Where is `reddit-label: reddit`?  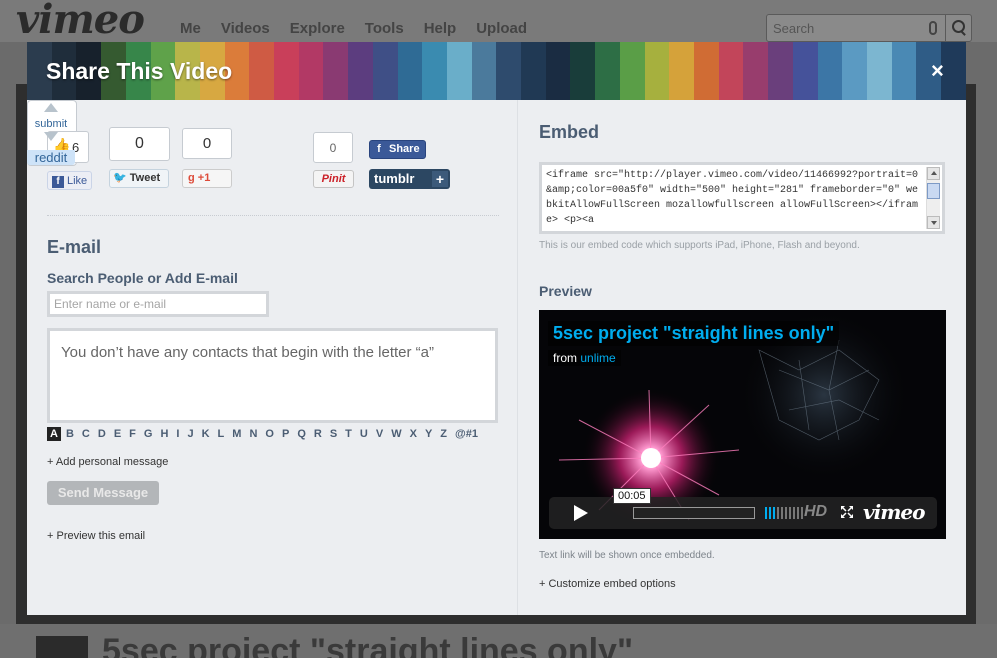
reddit-label: reddit is located at coordinates (51, 157).